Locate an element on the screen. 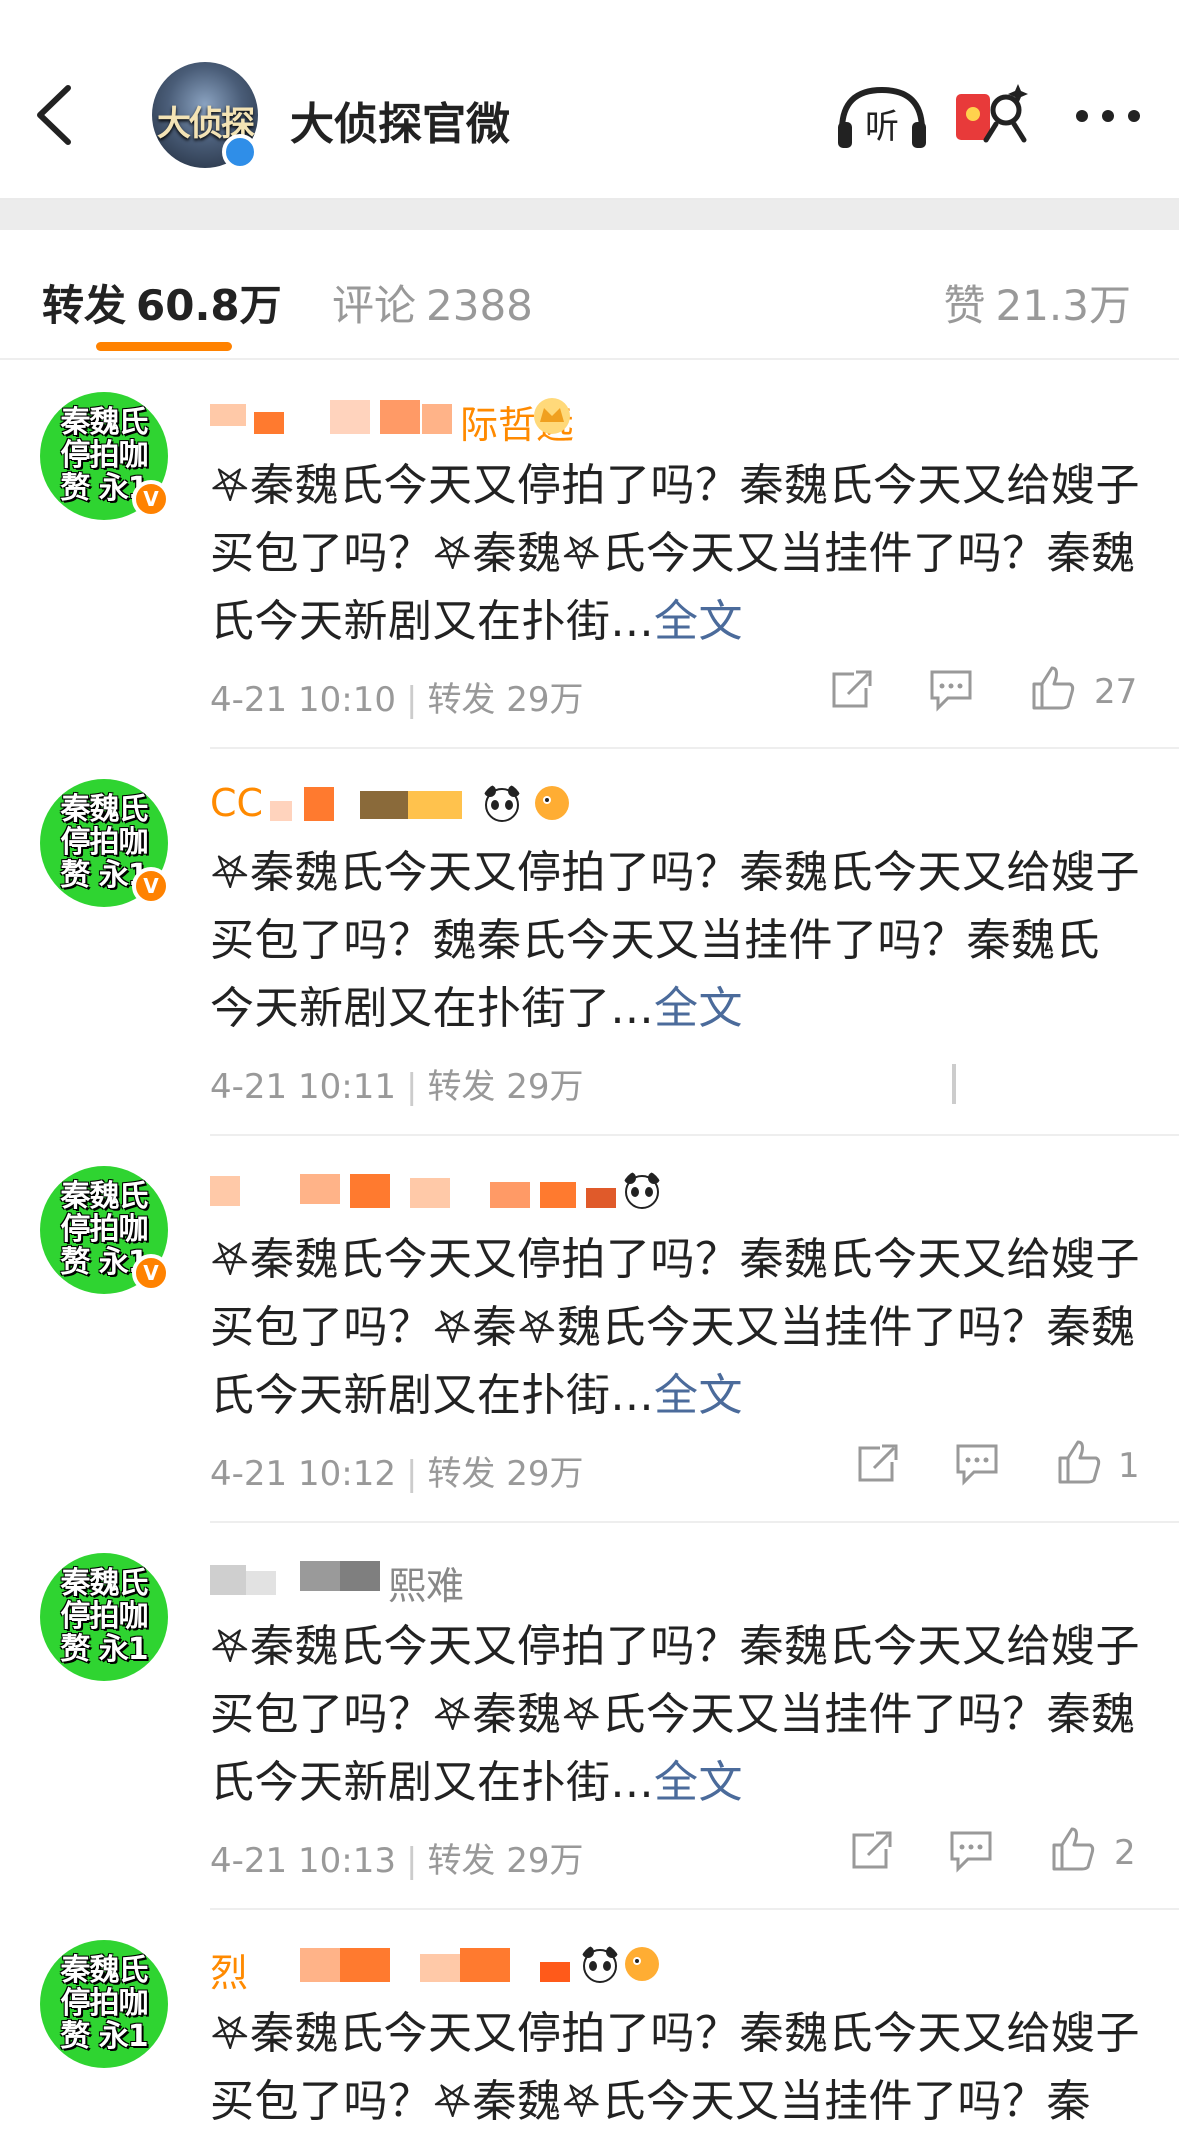 The image size is (1179, 2145). page-title: 大侦探官微 is located at coordinates (400, 120).